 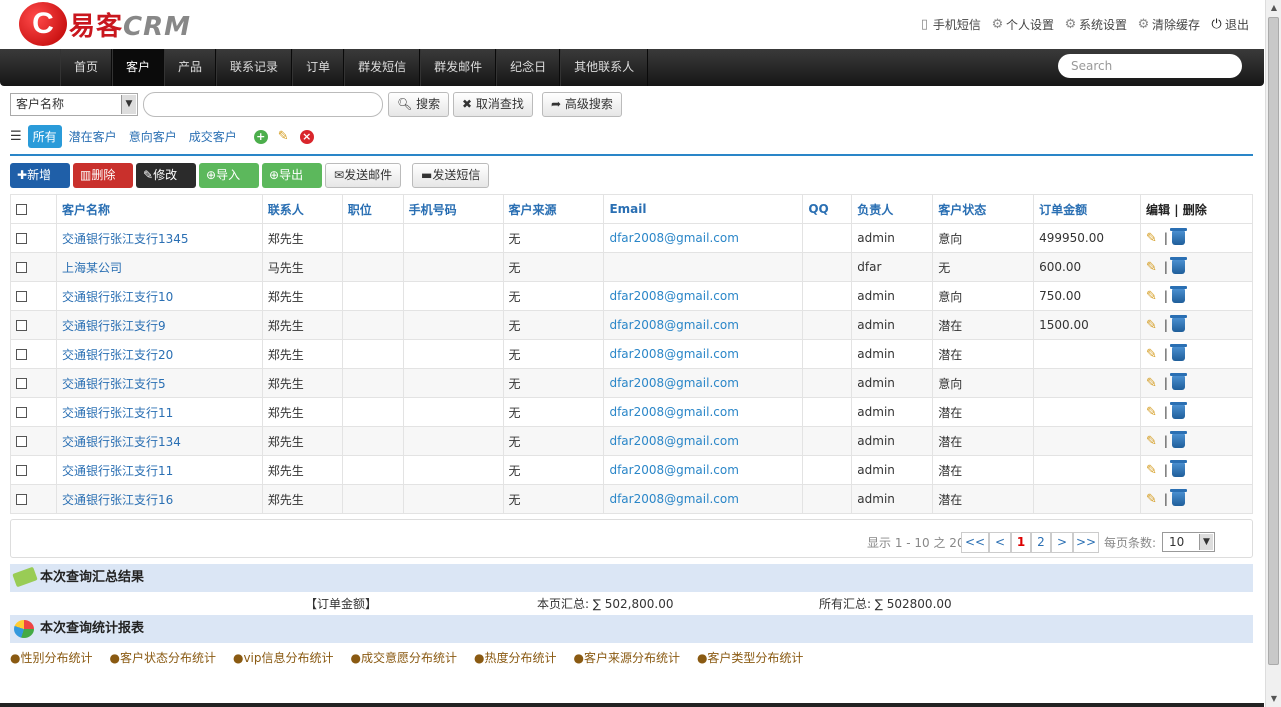 I want to click on export-button: ⊕导出, so click(x=292, y=175).